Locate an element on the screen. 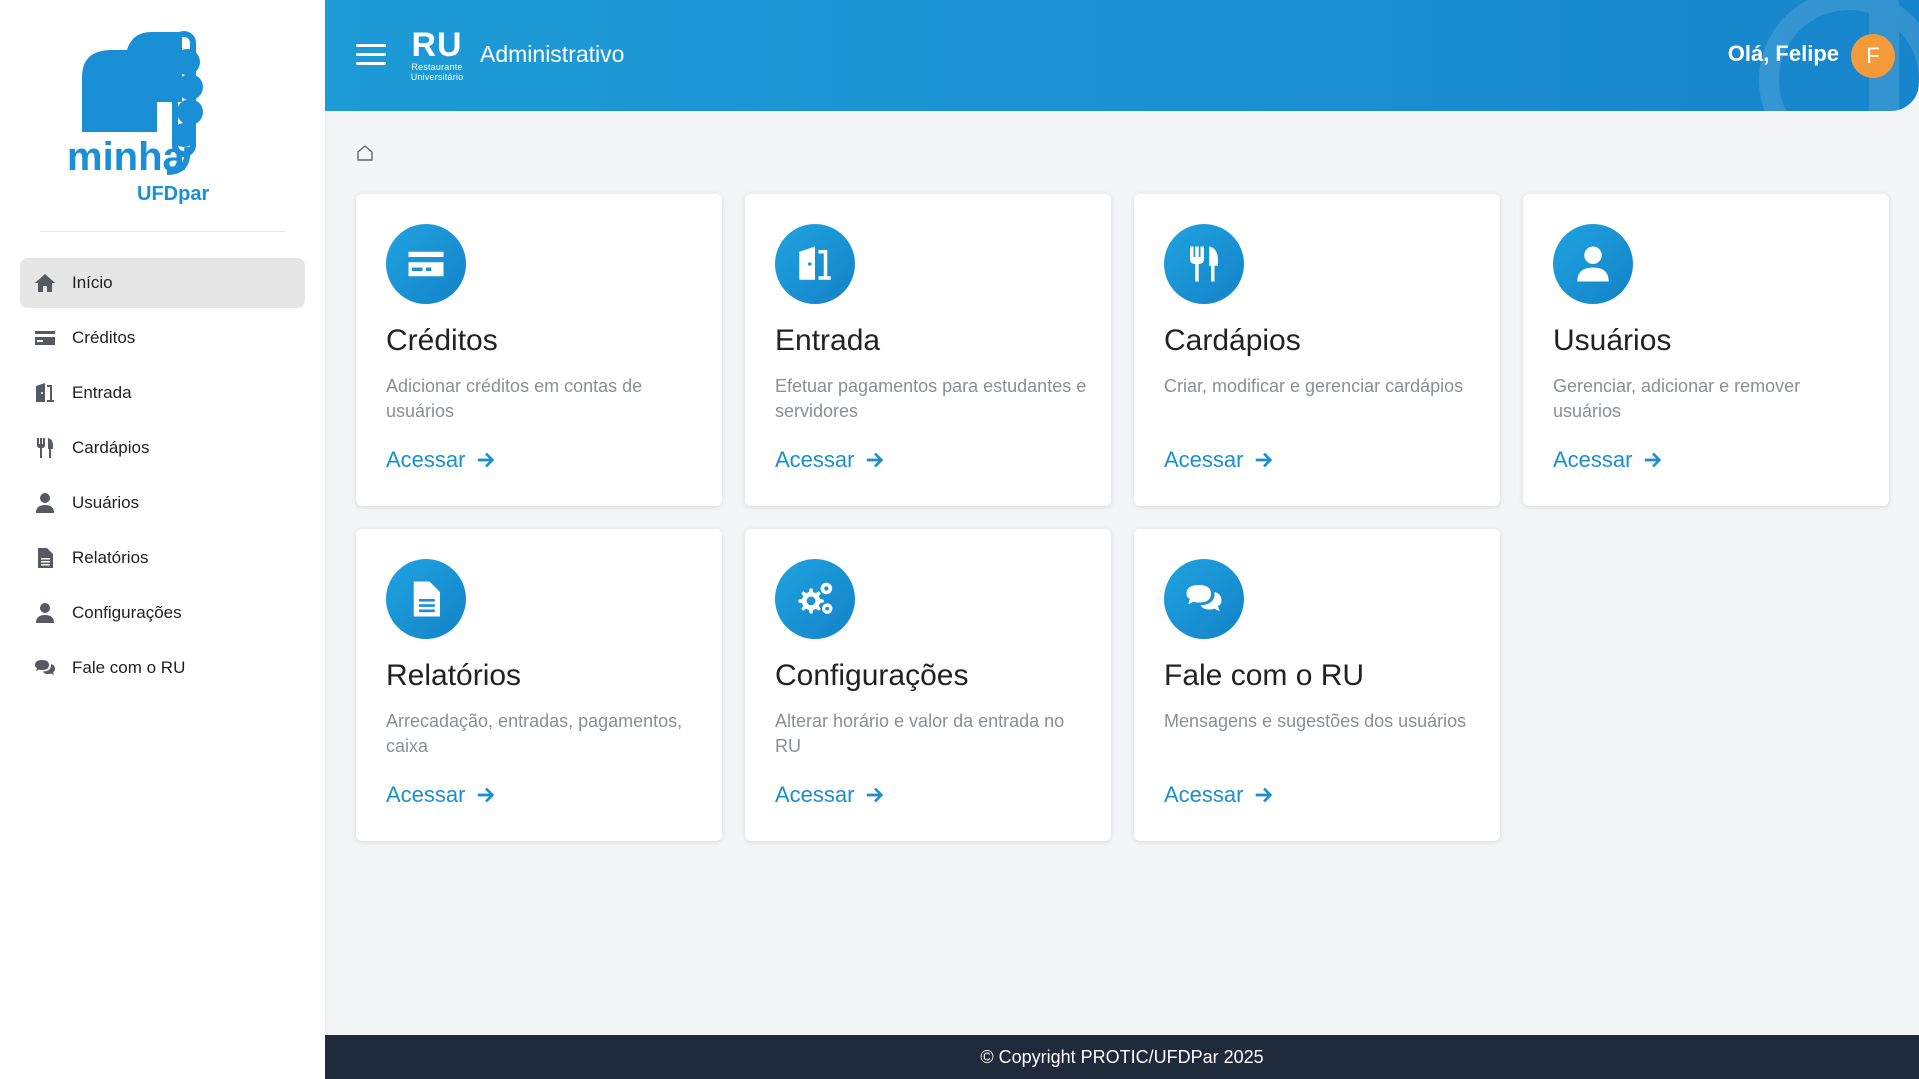 The height and width of the screenshot is (1079, 1919). sidebar-item-usuarios: Usuários is located at coordinates (162, 503).